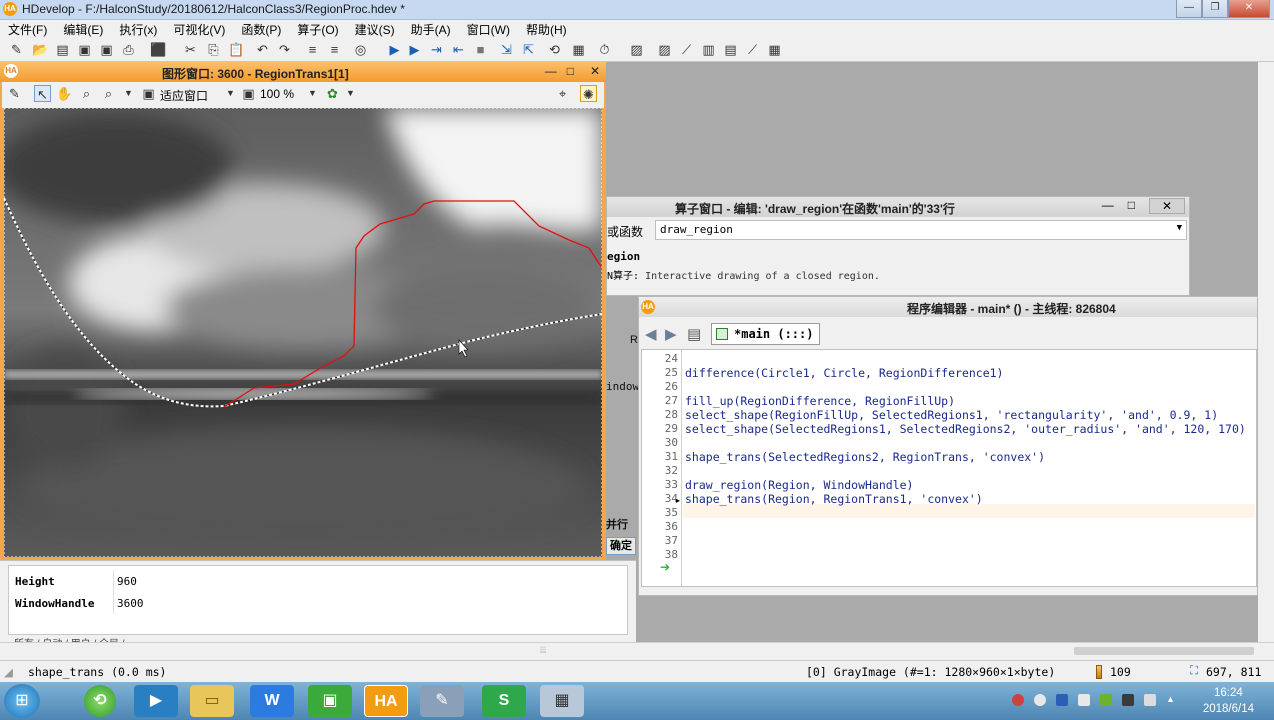 This screenshot has width=1274, height=720. Describe the element at coordinates (100, 701) in the screenshot. I see `browser-icon: ⟲` at that location.